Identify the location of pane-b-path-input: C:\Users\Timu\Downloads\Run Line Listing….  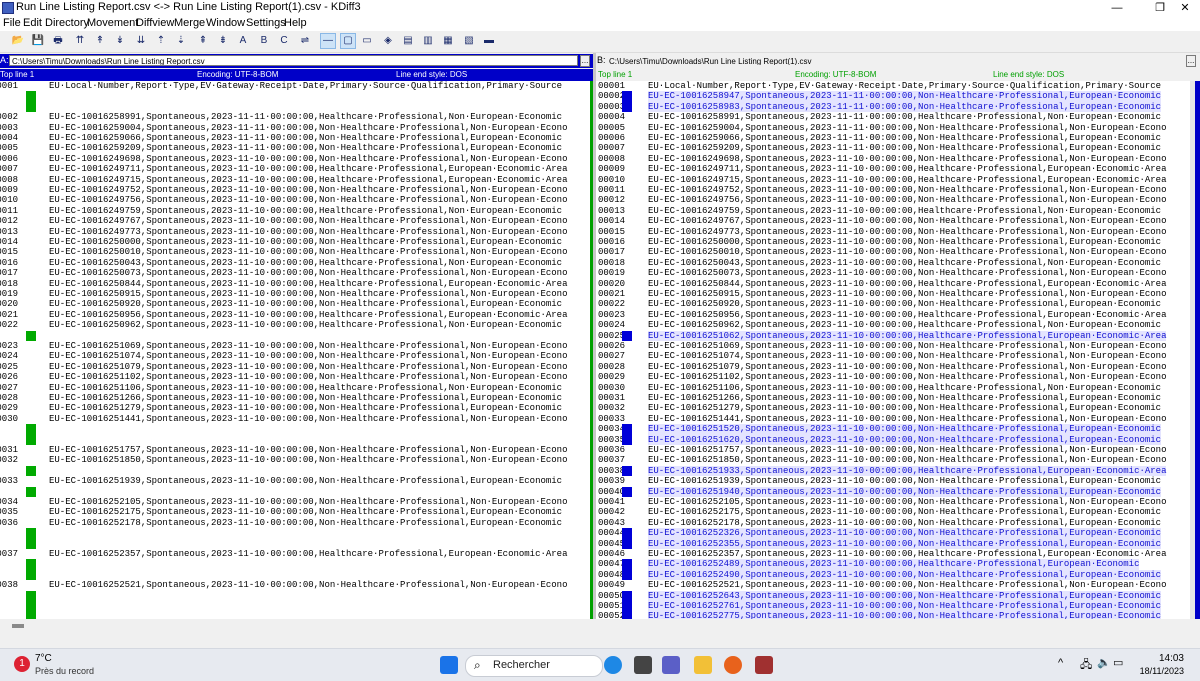
(895, 60).